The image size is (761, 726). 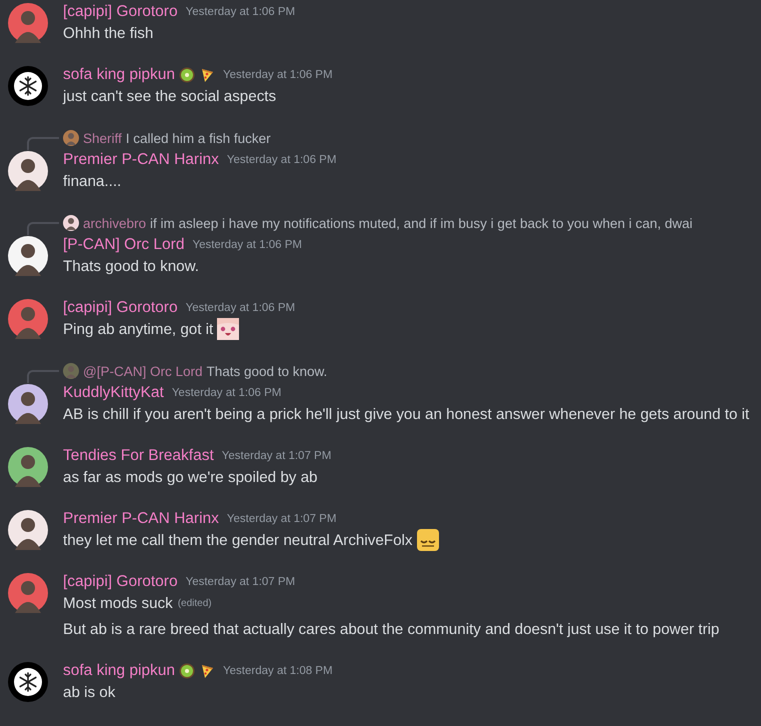 I want to click on message-text: Ohhh the fish, so click(x=108, y=33).